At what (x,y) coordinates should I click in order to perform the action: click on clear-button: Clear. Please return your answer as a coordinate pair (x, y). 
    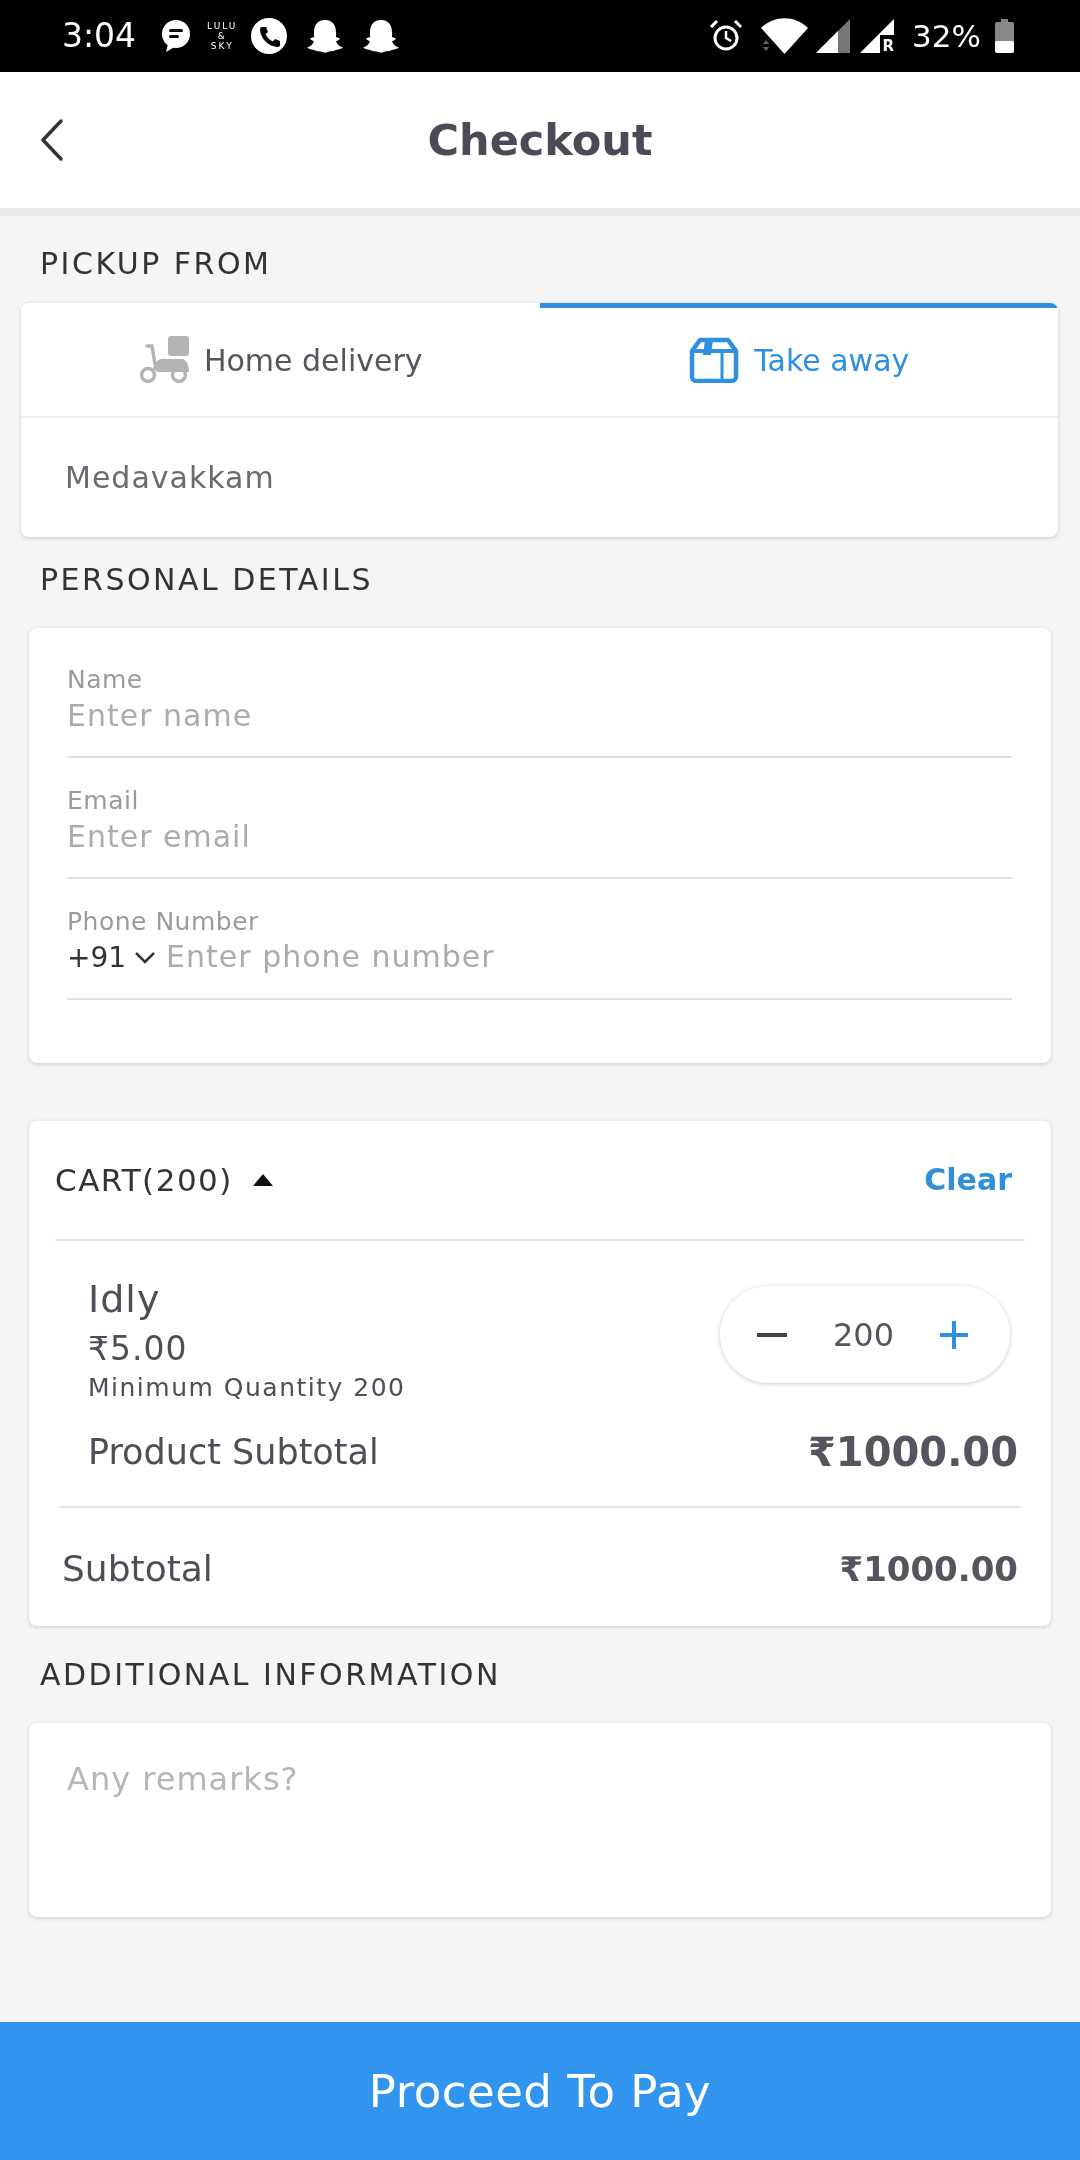
    Looking at the image, I should click on (968, 1180).